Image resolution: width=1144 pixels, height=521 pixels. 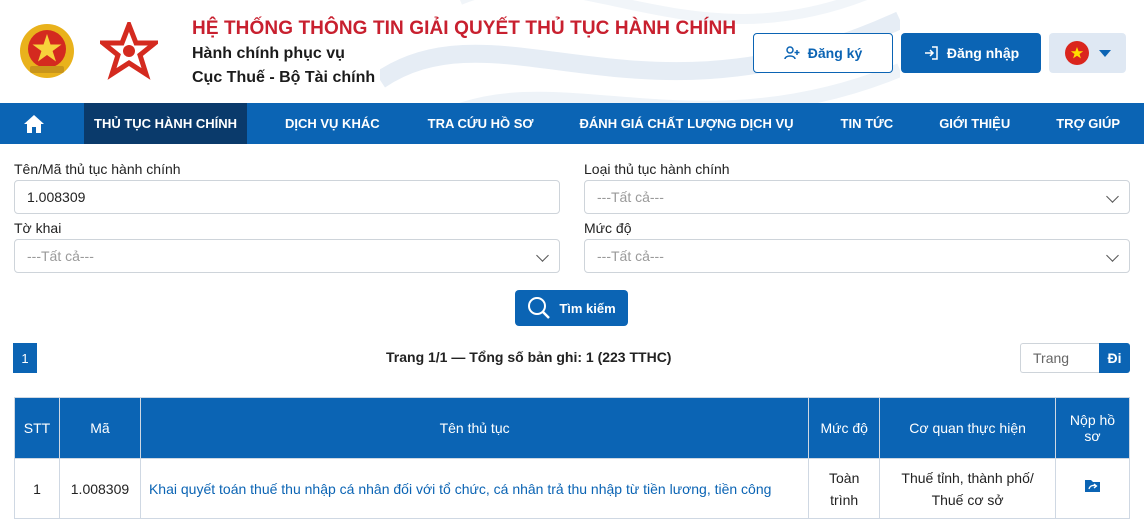 What do you see at coordinates (983, 53) in the screenshot?
I see `login-label: Đăng nhập` at bounding box center [983, 53].